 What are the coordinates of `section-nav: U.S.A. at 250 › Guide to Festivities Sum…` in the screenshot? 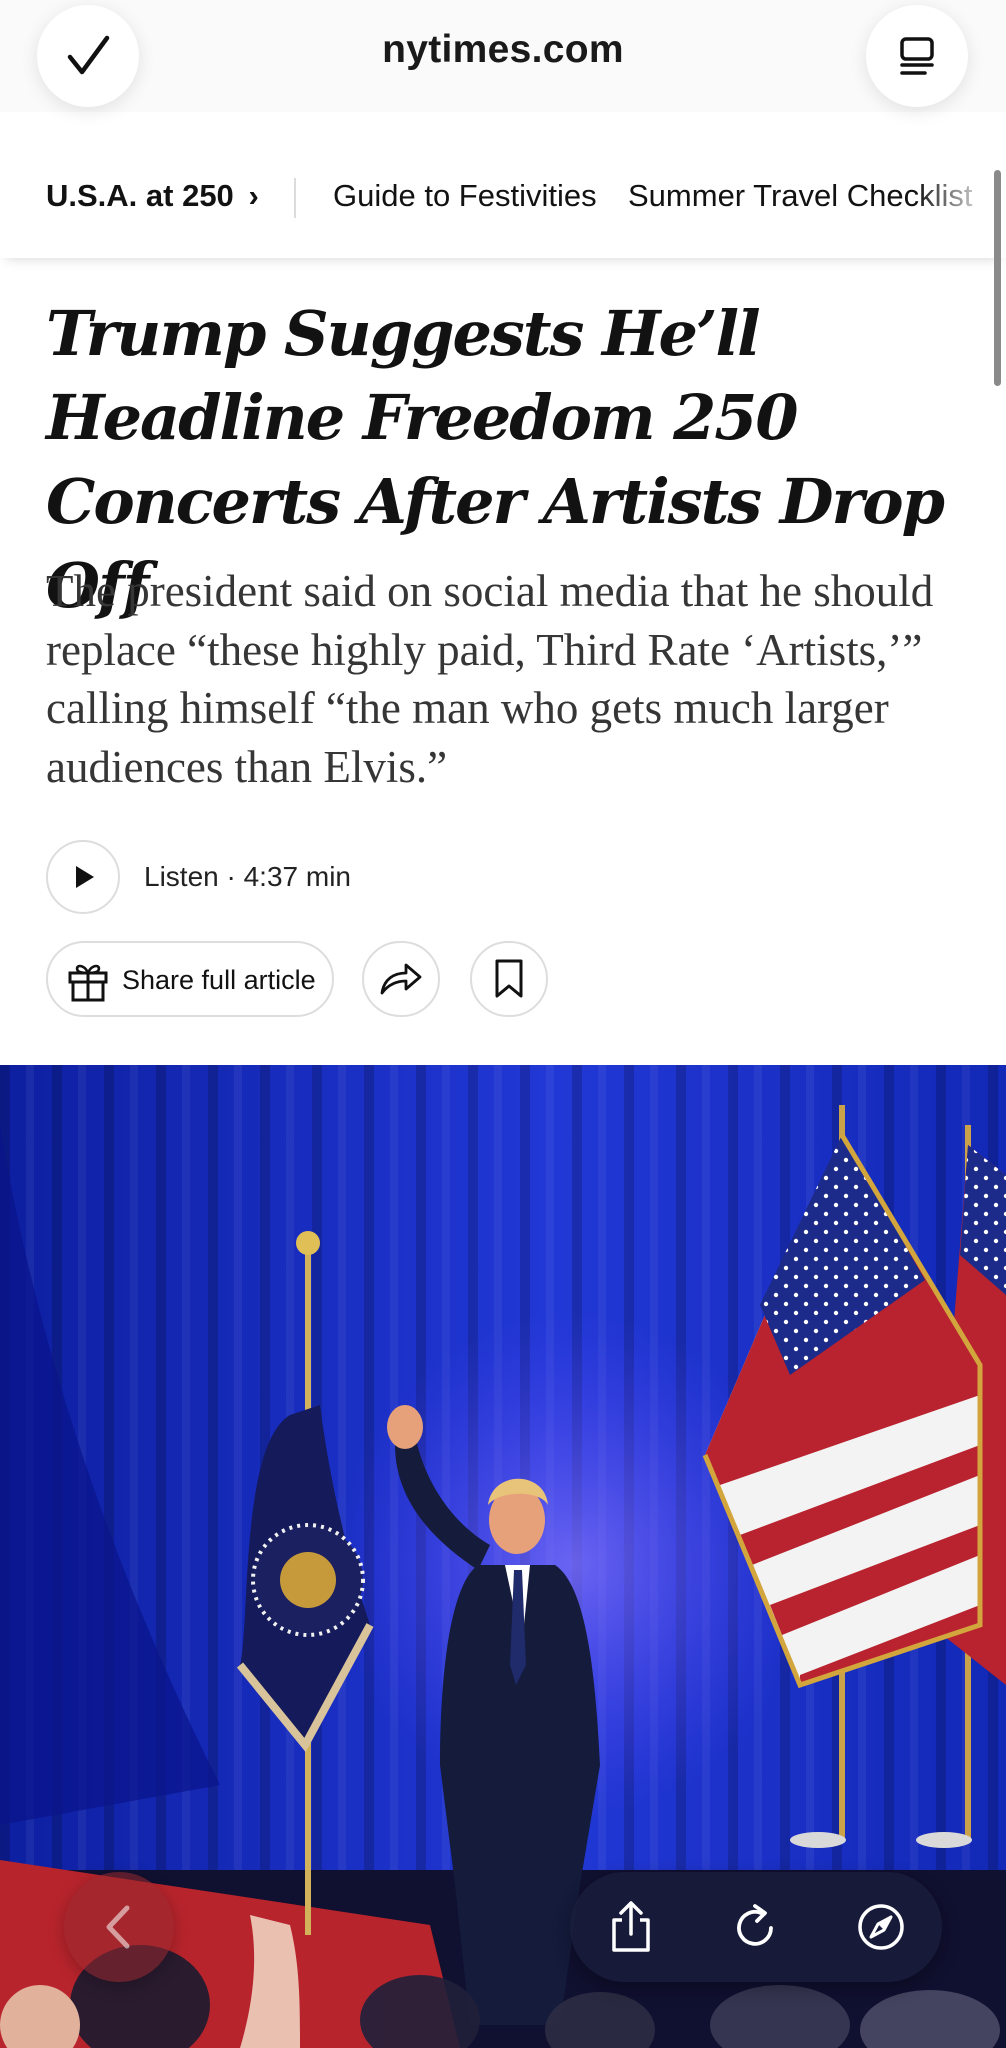 It's located at (503, 203).